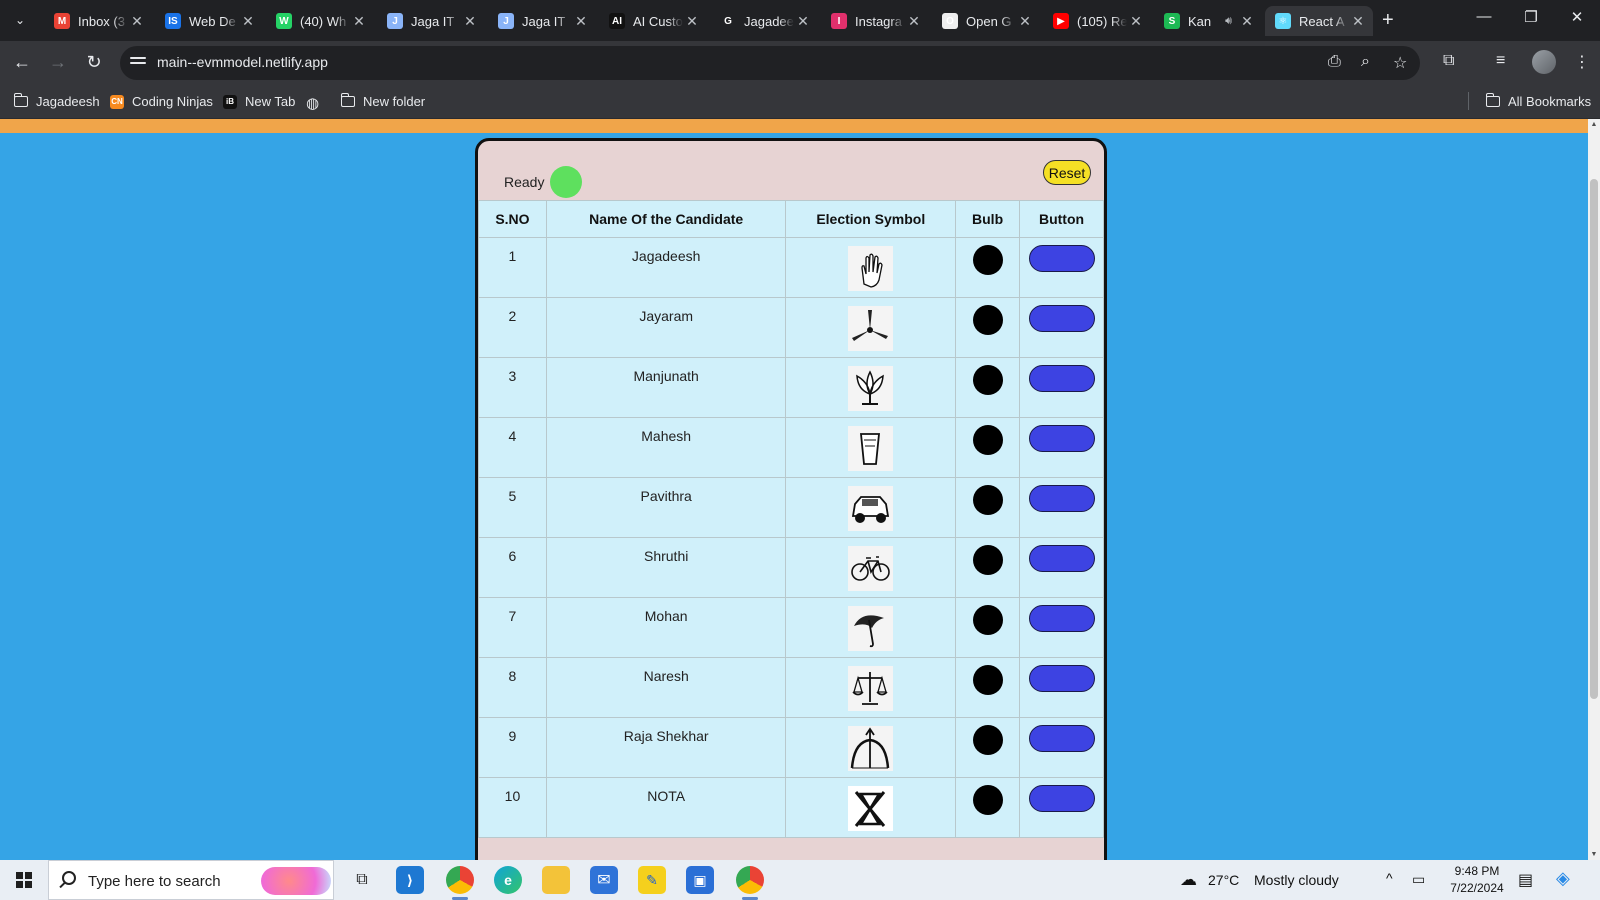 The image size is (1600, 900). I want to click on table-row: 7 Mohan, so click(791, 627).